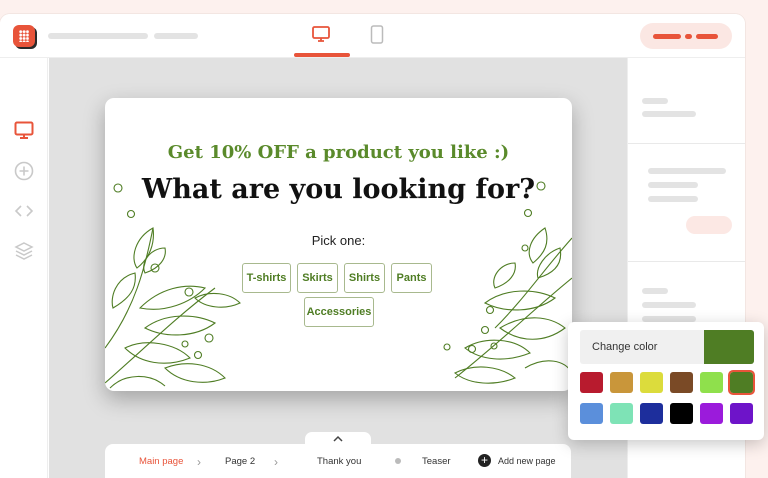 The height and width of the screenshot is (478, 768). I want to click on option-button: Skirts, so click(317, 278).